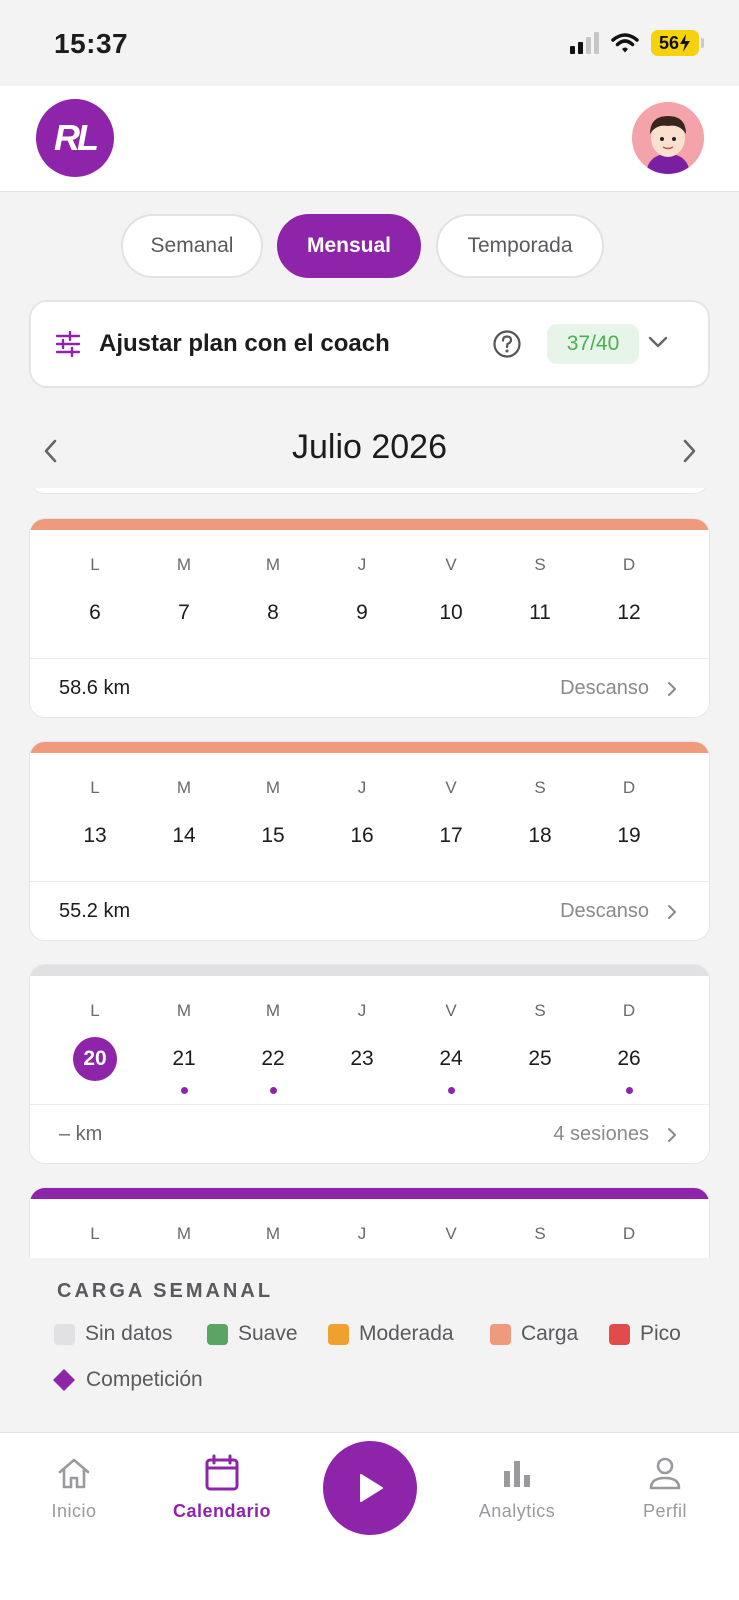 The width and height of the screenshot is (739, 1600). I want to click on today-day-number: 20, so click(95, 1059).